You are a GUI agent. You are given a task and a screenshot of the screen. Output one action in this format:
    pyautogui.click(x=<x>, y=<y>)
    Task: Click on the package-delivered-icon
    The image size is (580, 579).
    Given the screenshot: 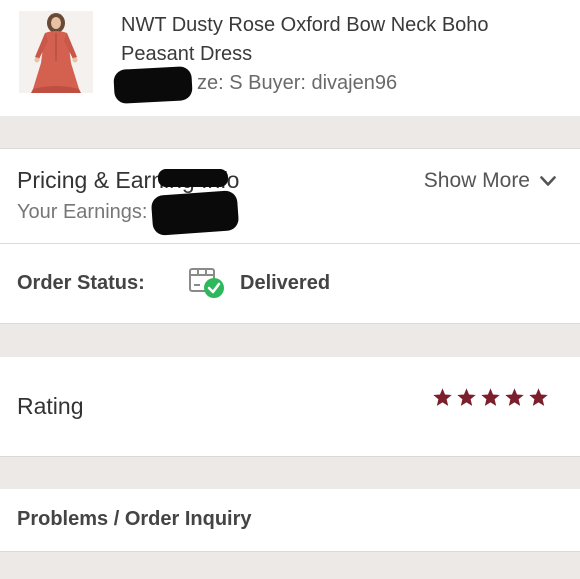 What is the action you would take?
    pyautogui.click(x=208, y=282)
    